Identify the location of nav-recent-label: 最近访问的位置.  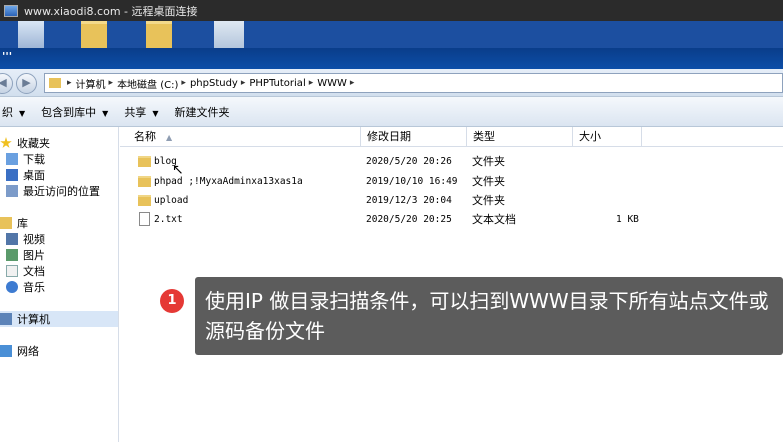
(61, 191).